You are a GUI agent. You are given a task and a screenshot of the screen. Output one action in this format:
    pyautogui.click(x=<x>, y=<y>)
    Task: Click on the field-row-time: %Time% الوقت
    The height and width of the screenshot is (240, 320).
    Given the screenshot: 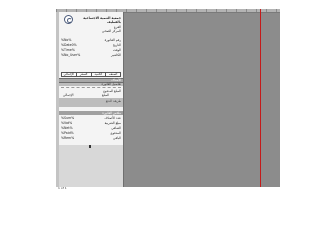 What is the action you would take?
    pyautogui.click(x=91, y=50)
    